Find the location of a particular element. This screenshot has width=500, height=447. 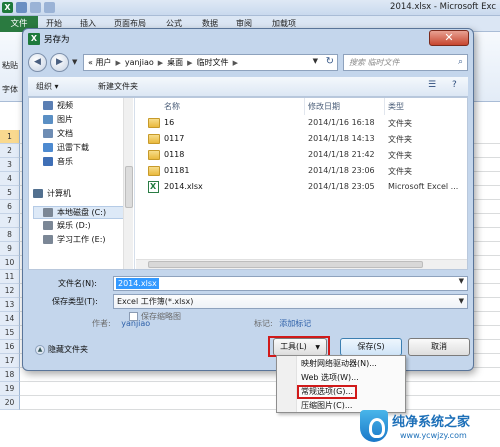

row-header: 19 is located at coordinates (10, 389).